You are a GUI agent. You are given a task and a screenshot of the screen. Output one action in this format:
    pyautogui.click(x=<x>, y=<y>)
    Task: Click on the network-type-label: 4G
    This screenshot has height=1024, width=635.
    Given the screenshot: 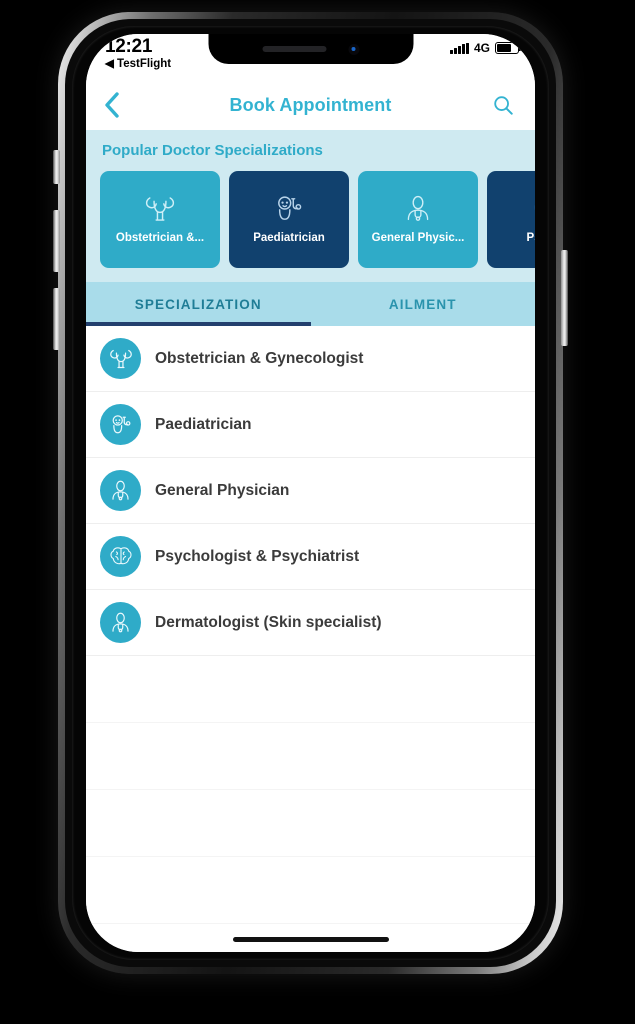 What is the action you would take?
    pyautogui.click(x=481, y=48)
    